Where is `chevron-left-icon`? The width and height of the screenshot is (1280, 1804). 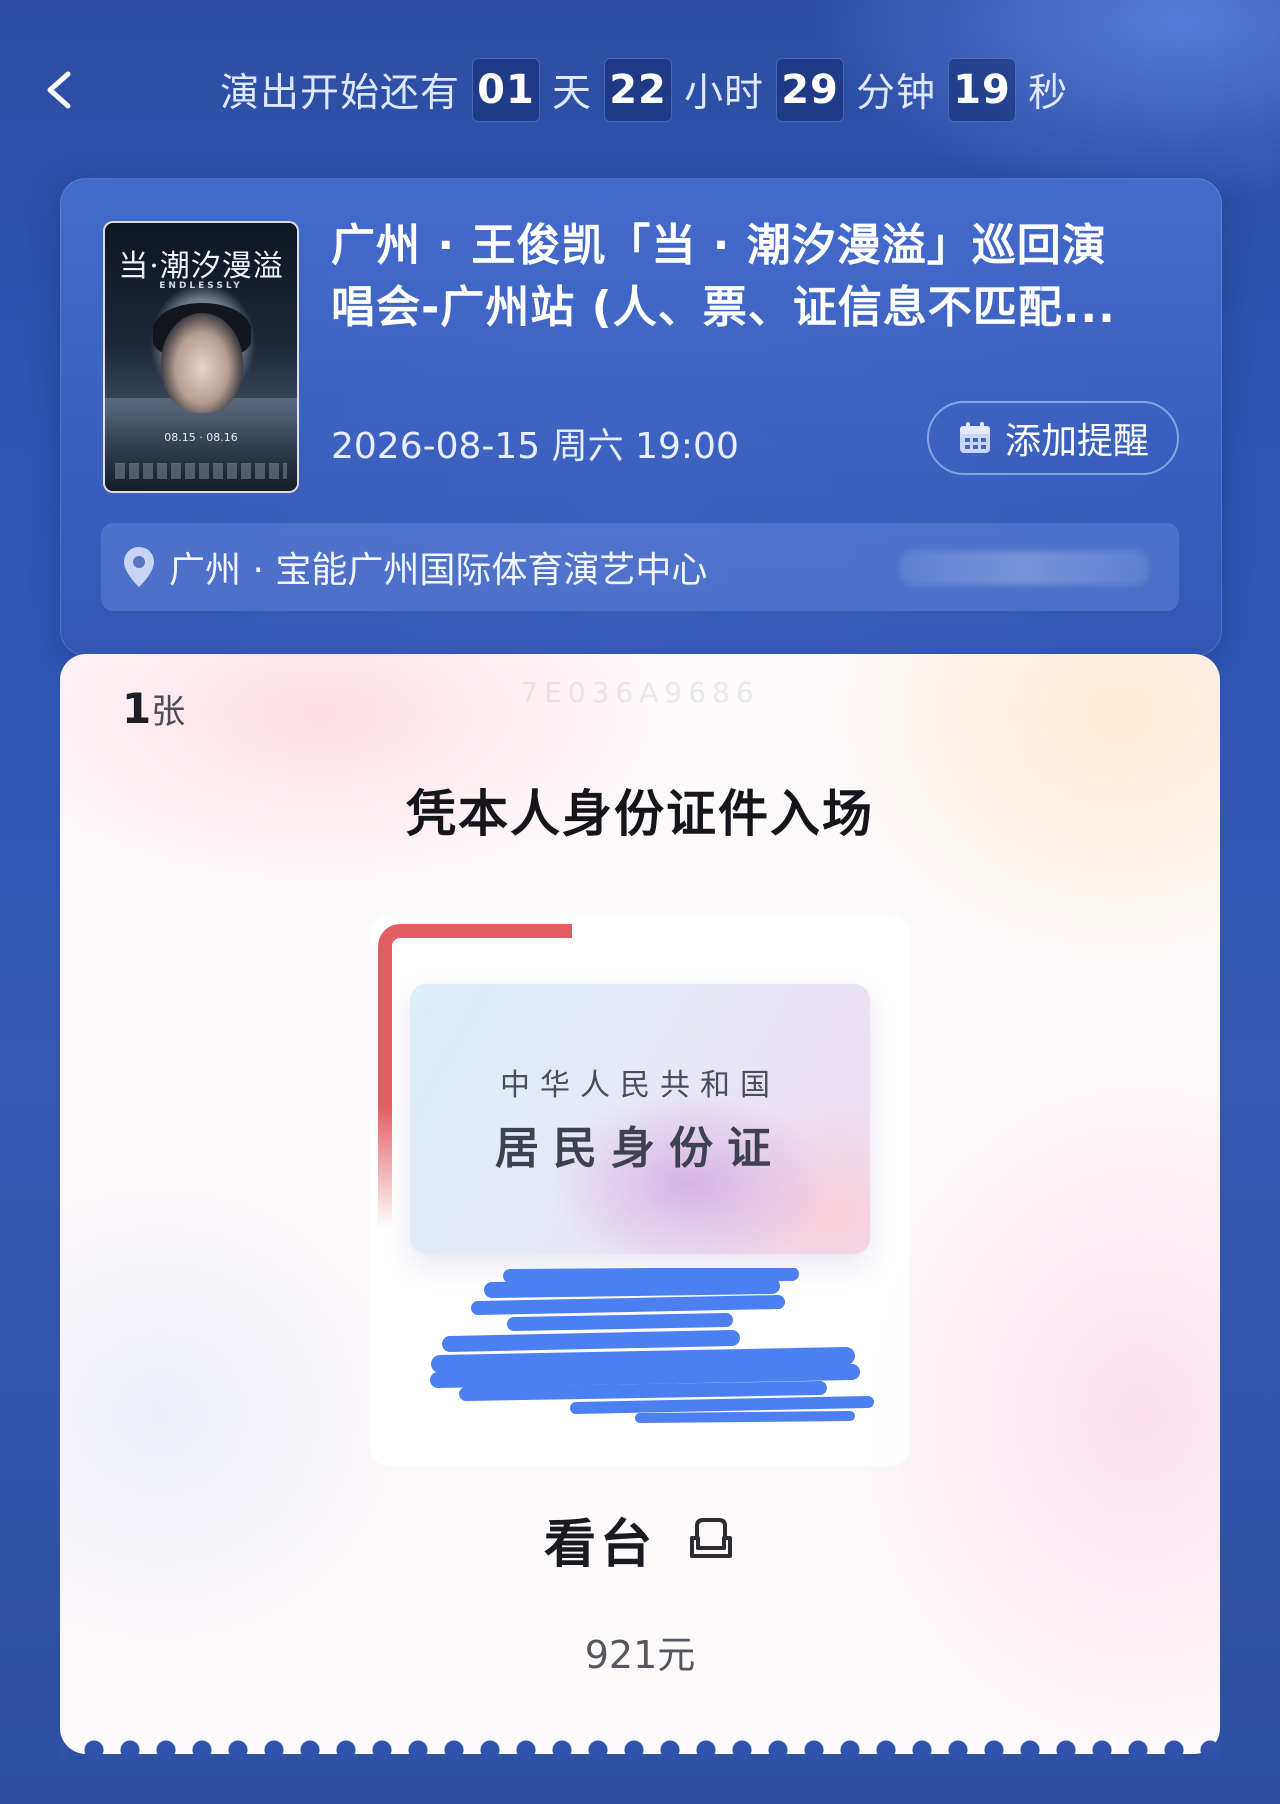 chevron-left-icon is located at coordinates (59, 90).